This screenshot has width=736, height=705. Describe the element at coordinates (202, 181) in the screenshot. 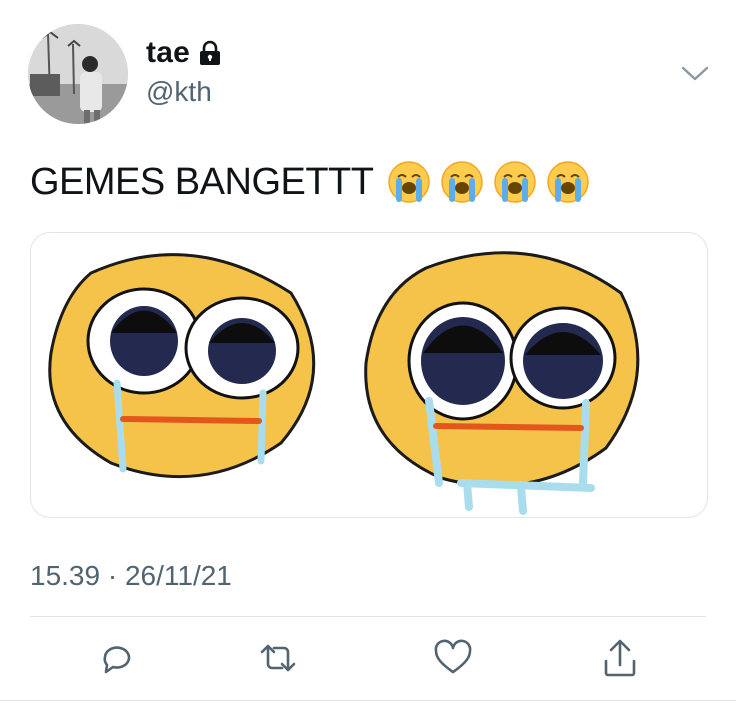

I see `tweet-body: GEMES BANGETTT` at that location.